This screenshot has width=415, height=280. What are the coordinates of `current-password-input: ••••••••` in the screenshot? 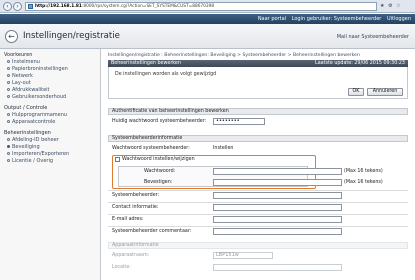 It's located at (239, 121).